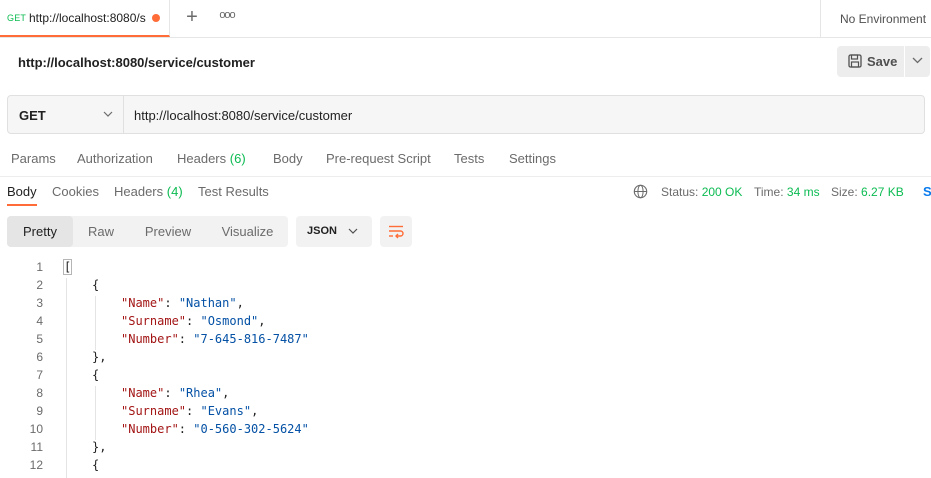 The image size is (931, 478). I want to click on response-tab-headers-label: Headers, so click(139, 191).